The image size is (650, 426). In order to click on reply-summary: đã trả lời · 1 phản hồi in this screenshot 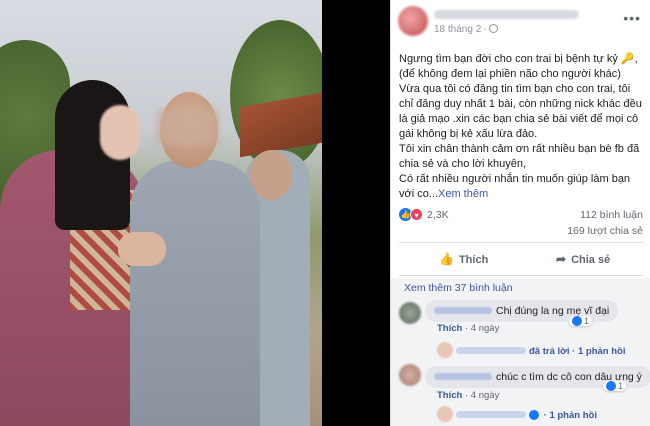, I will do `click(531, 350)`.